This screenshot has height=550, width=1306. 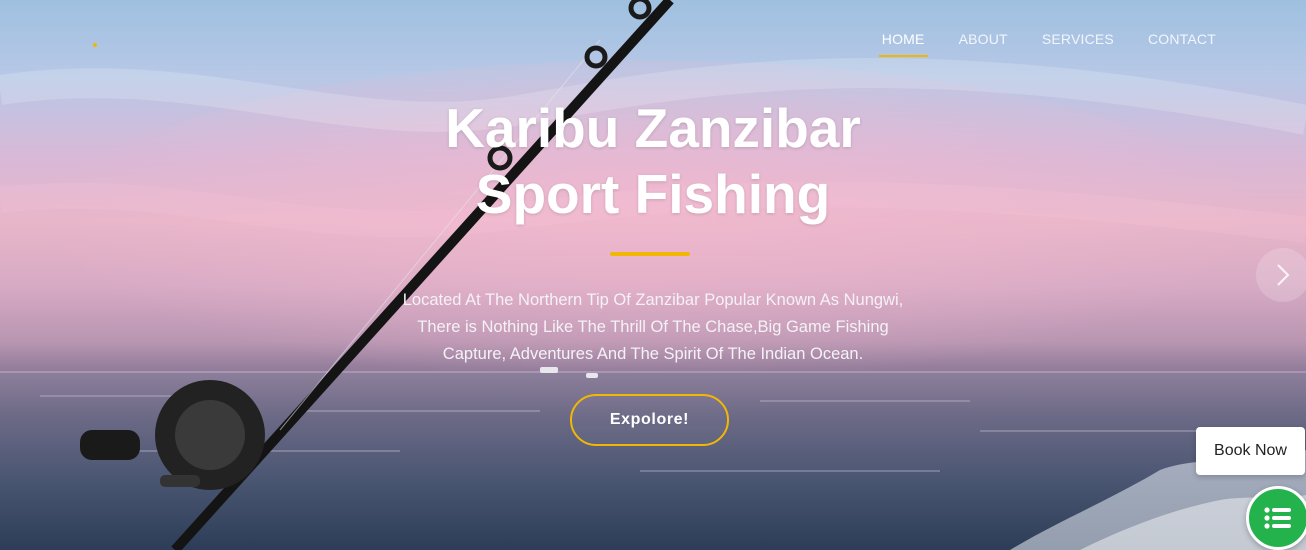 What do you see at coordinates (1283, 275) in the screenshot?
I see `chevron-right-icon` at bounding box center [1283, 275].